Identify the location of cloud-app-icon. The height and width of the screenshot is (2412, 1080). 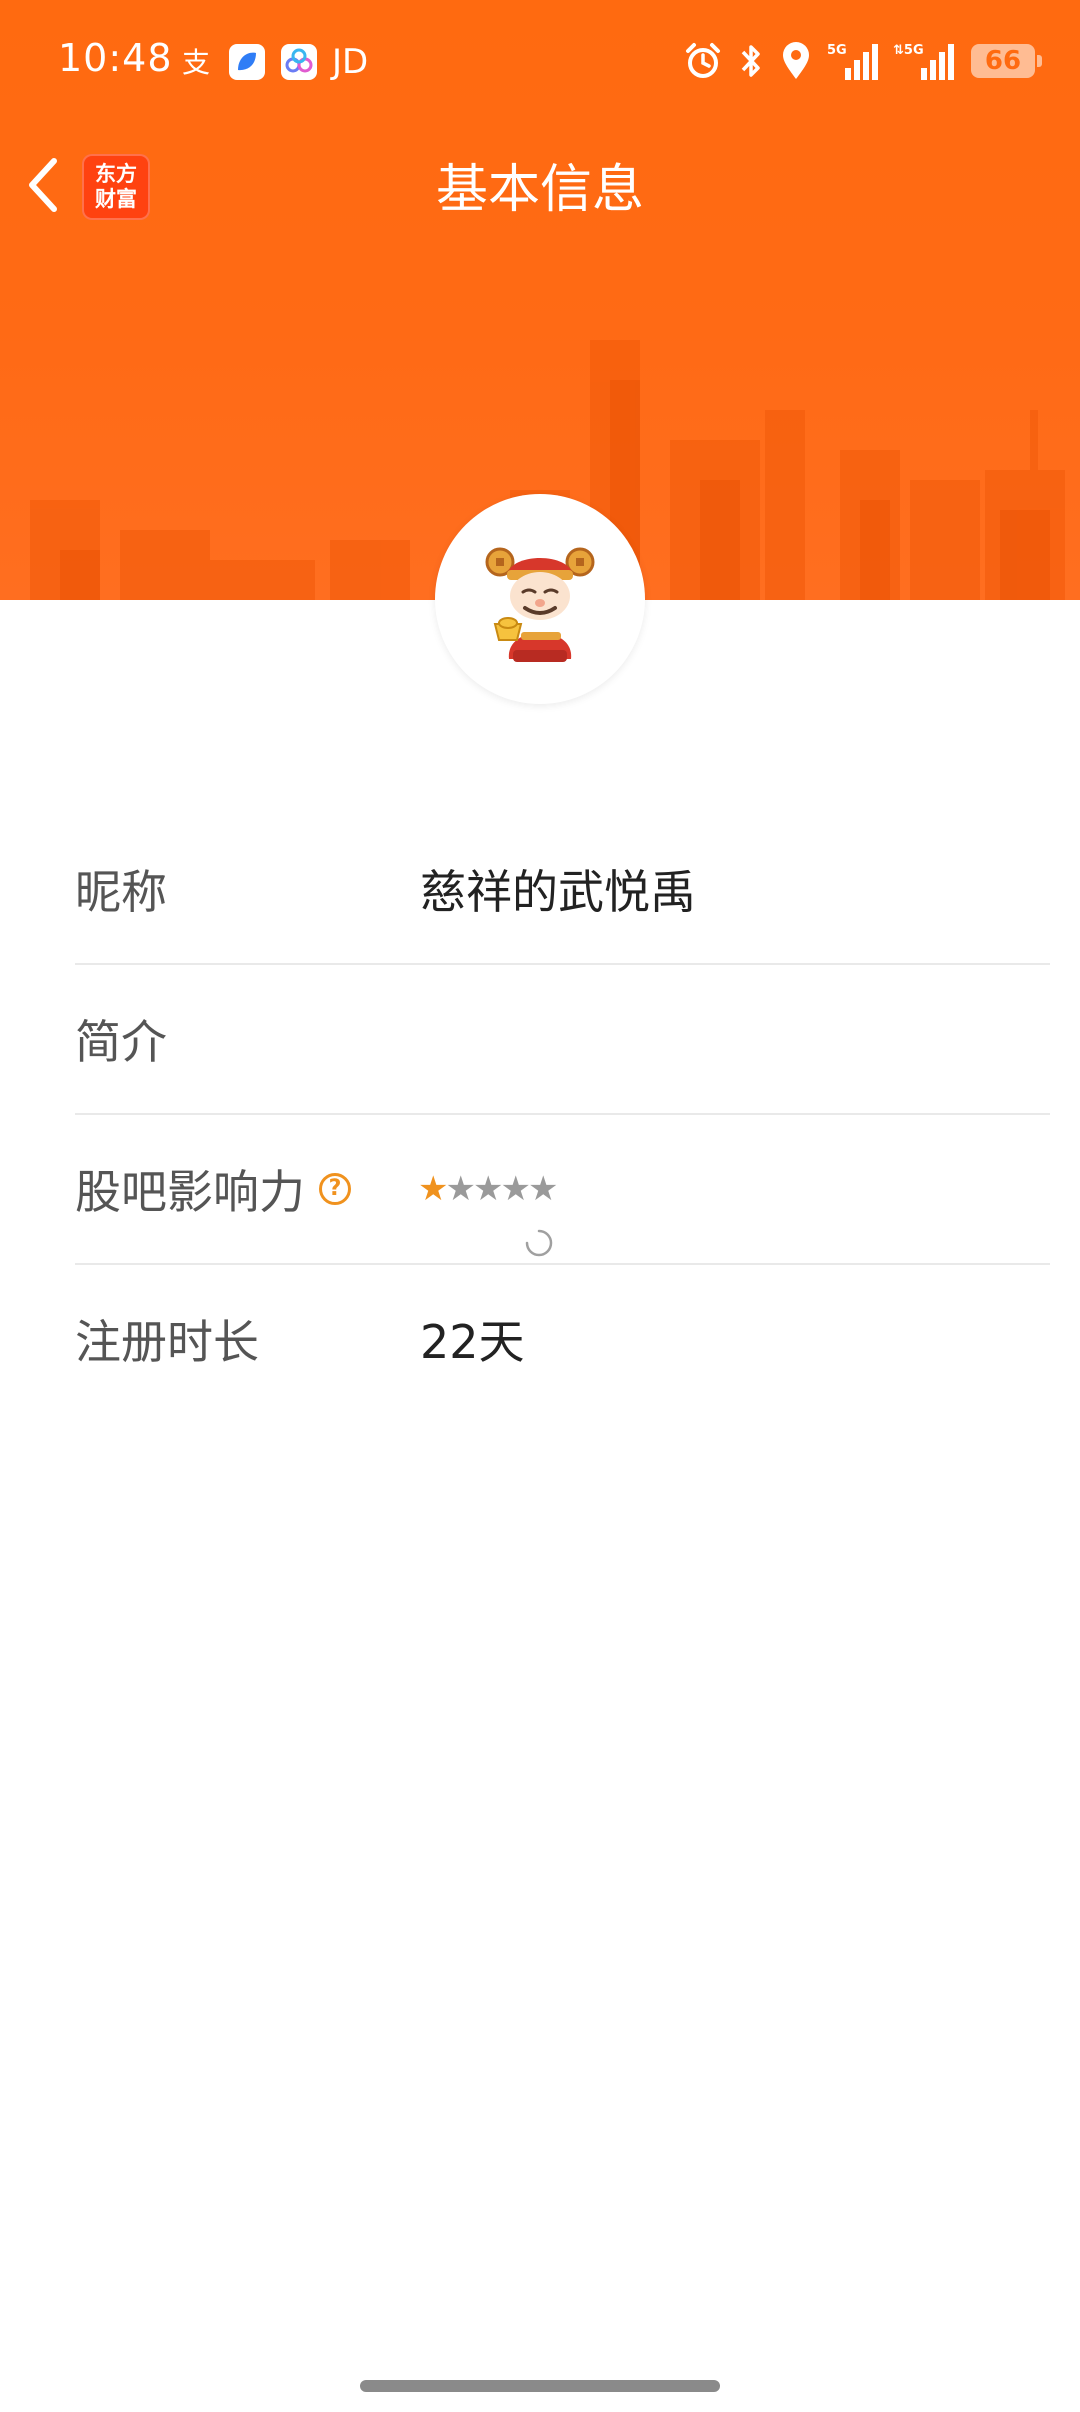
(299, 62).